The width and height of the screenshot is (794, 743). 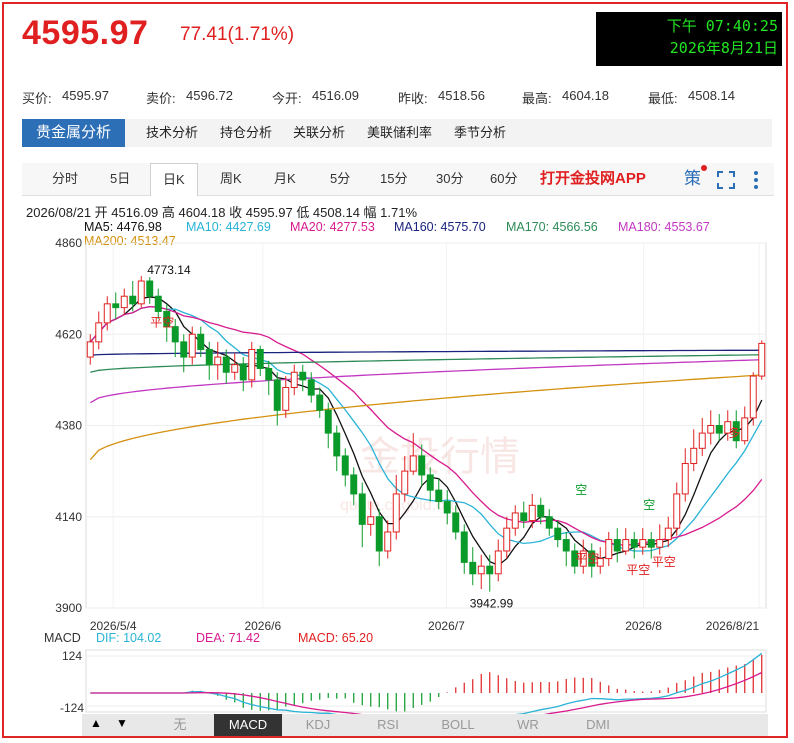 What do you see at coordinates (248, 725) in the screenshot?
I see `tab-macd: MACD` at bounding box center [248, 725].